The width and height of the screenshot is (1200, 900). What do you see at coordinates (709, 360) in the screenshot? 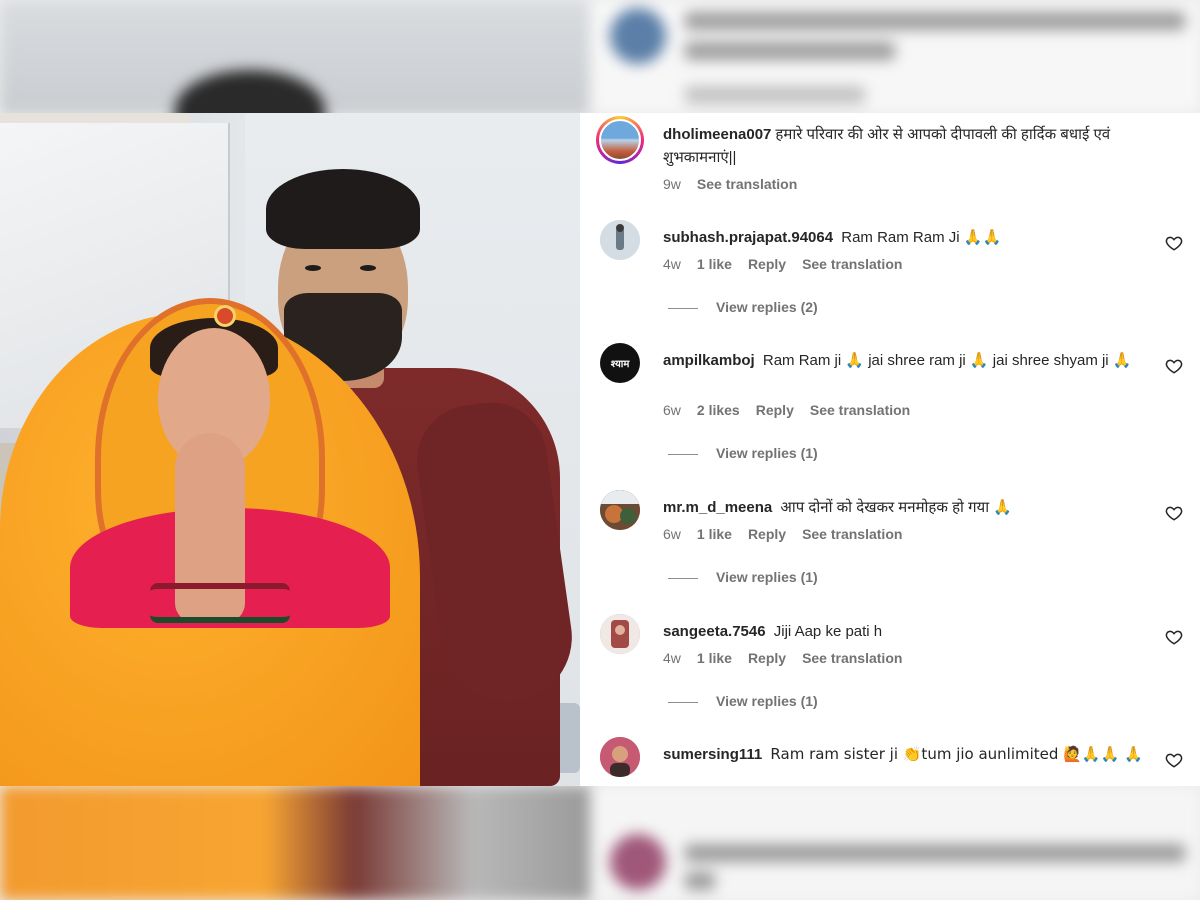
I see `username: ampilkamboj` at bounding box center [709, 360].